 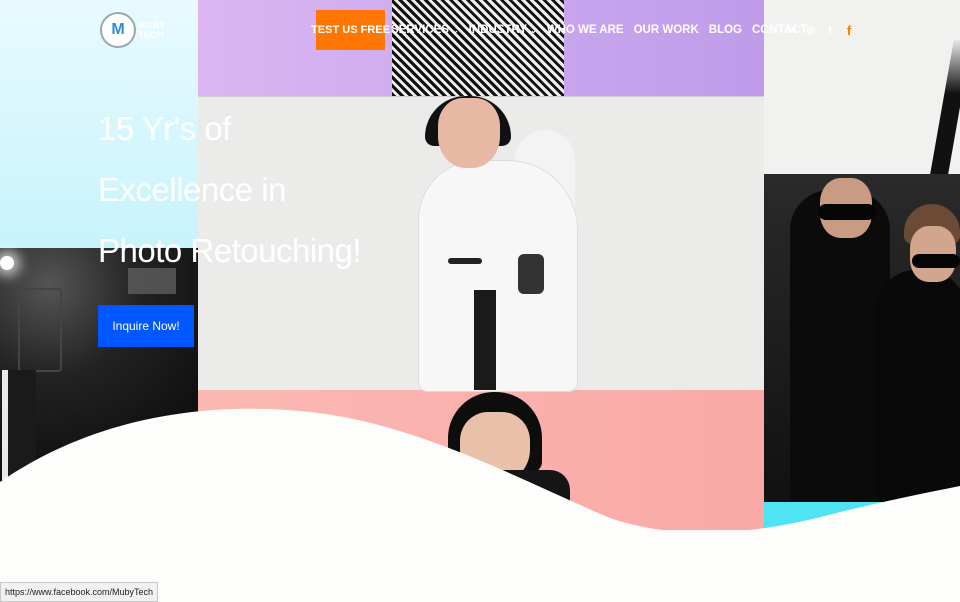 I want to click on sunglasses-figure, so click(x=847, y=212).